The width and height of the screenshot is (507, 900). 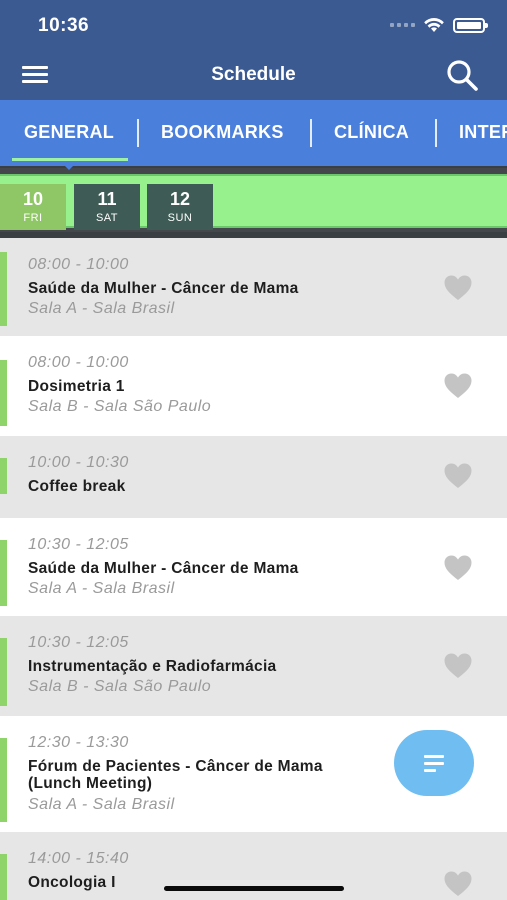 What do you see at coordinates (107, 218) in the screenshot?
I see `day-of-week: SAT` at bounding box center [107, 218].